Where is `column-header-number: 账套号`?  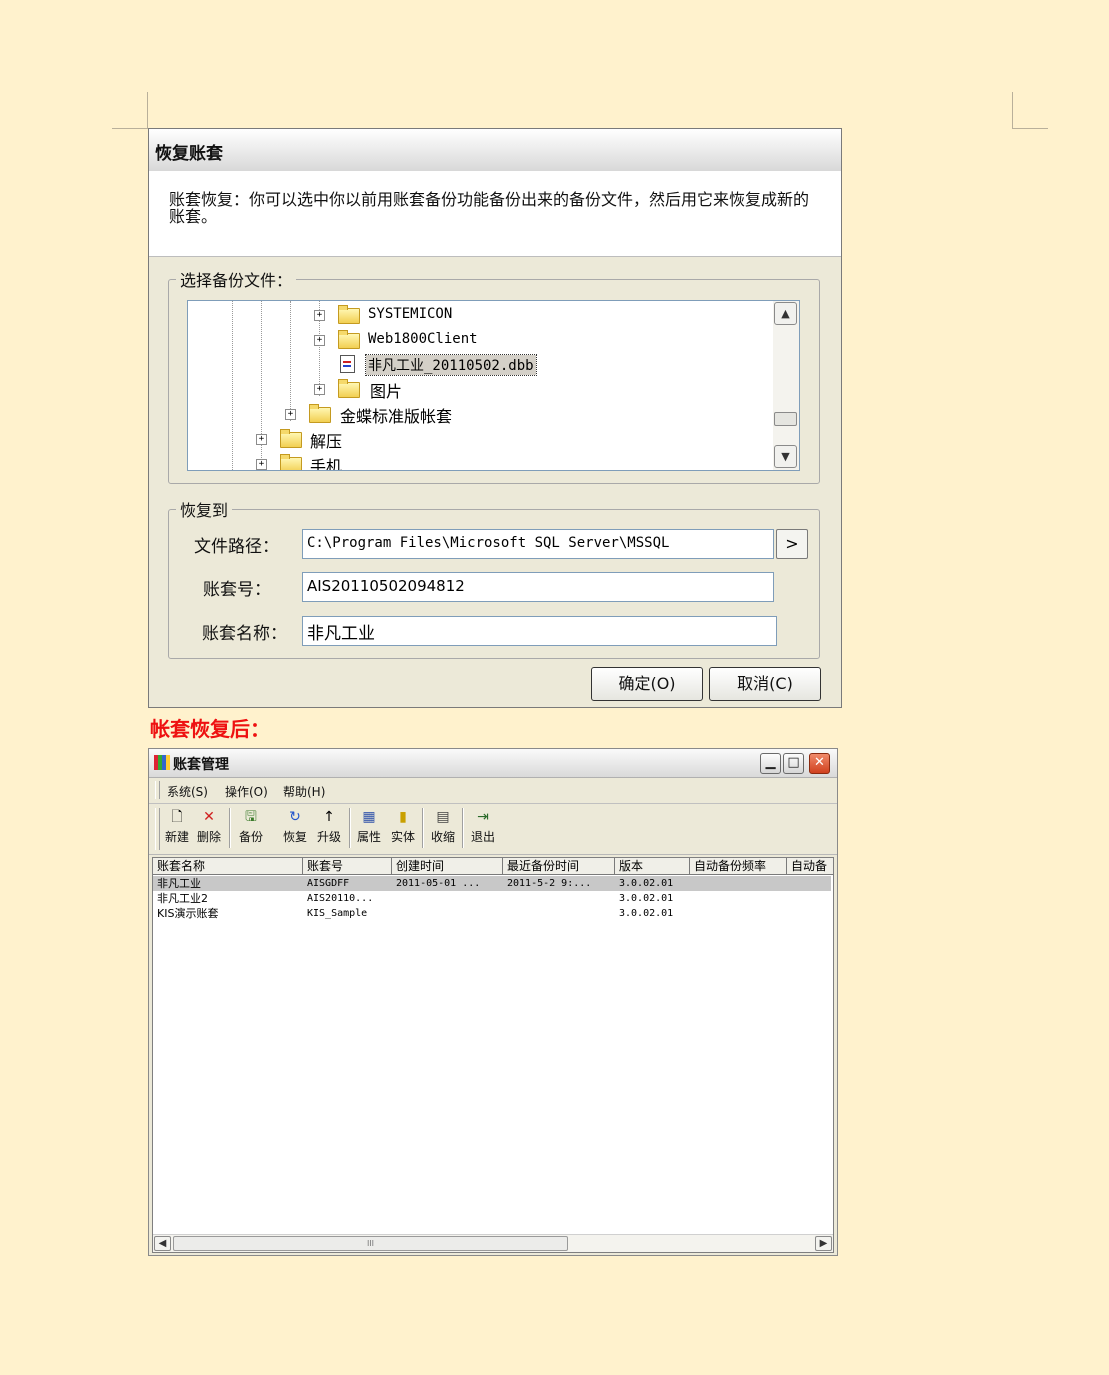 column-header-number: 账套号 is located at coordinates (347, 866).